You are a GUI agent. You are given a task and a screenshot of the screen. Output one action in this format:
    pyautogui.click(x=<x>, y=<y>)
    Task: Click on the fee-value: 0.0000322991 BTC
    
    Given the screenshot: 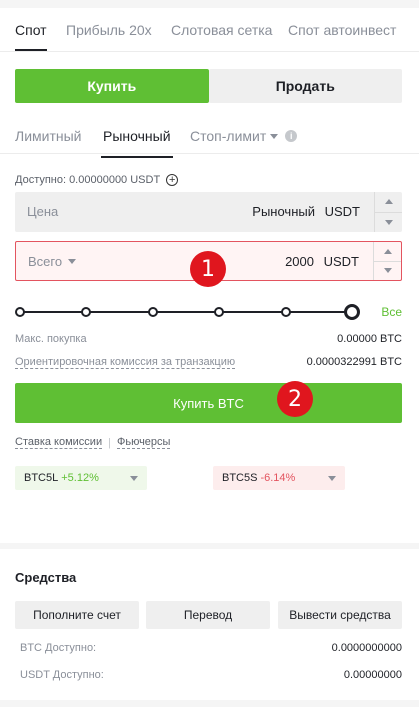 What is the action you would take?
    pyautogui.click(x=354, y=362)
    